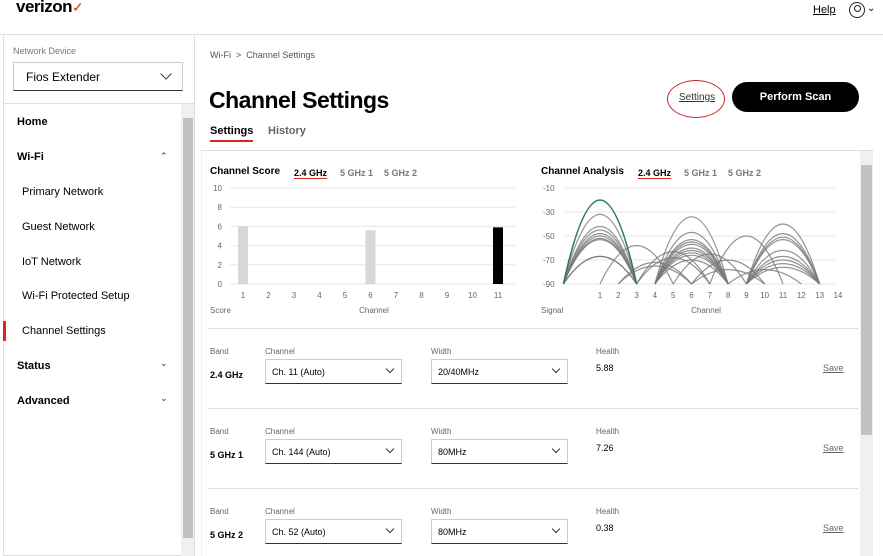  Describe the element at coordinates (220, 284) in the screenshot. I see `y-tick-label: 0` at that location.